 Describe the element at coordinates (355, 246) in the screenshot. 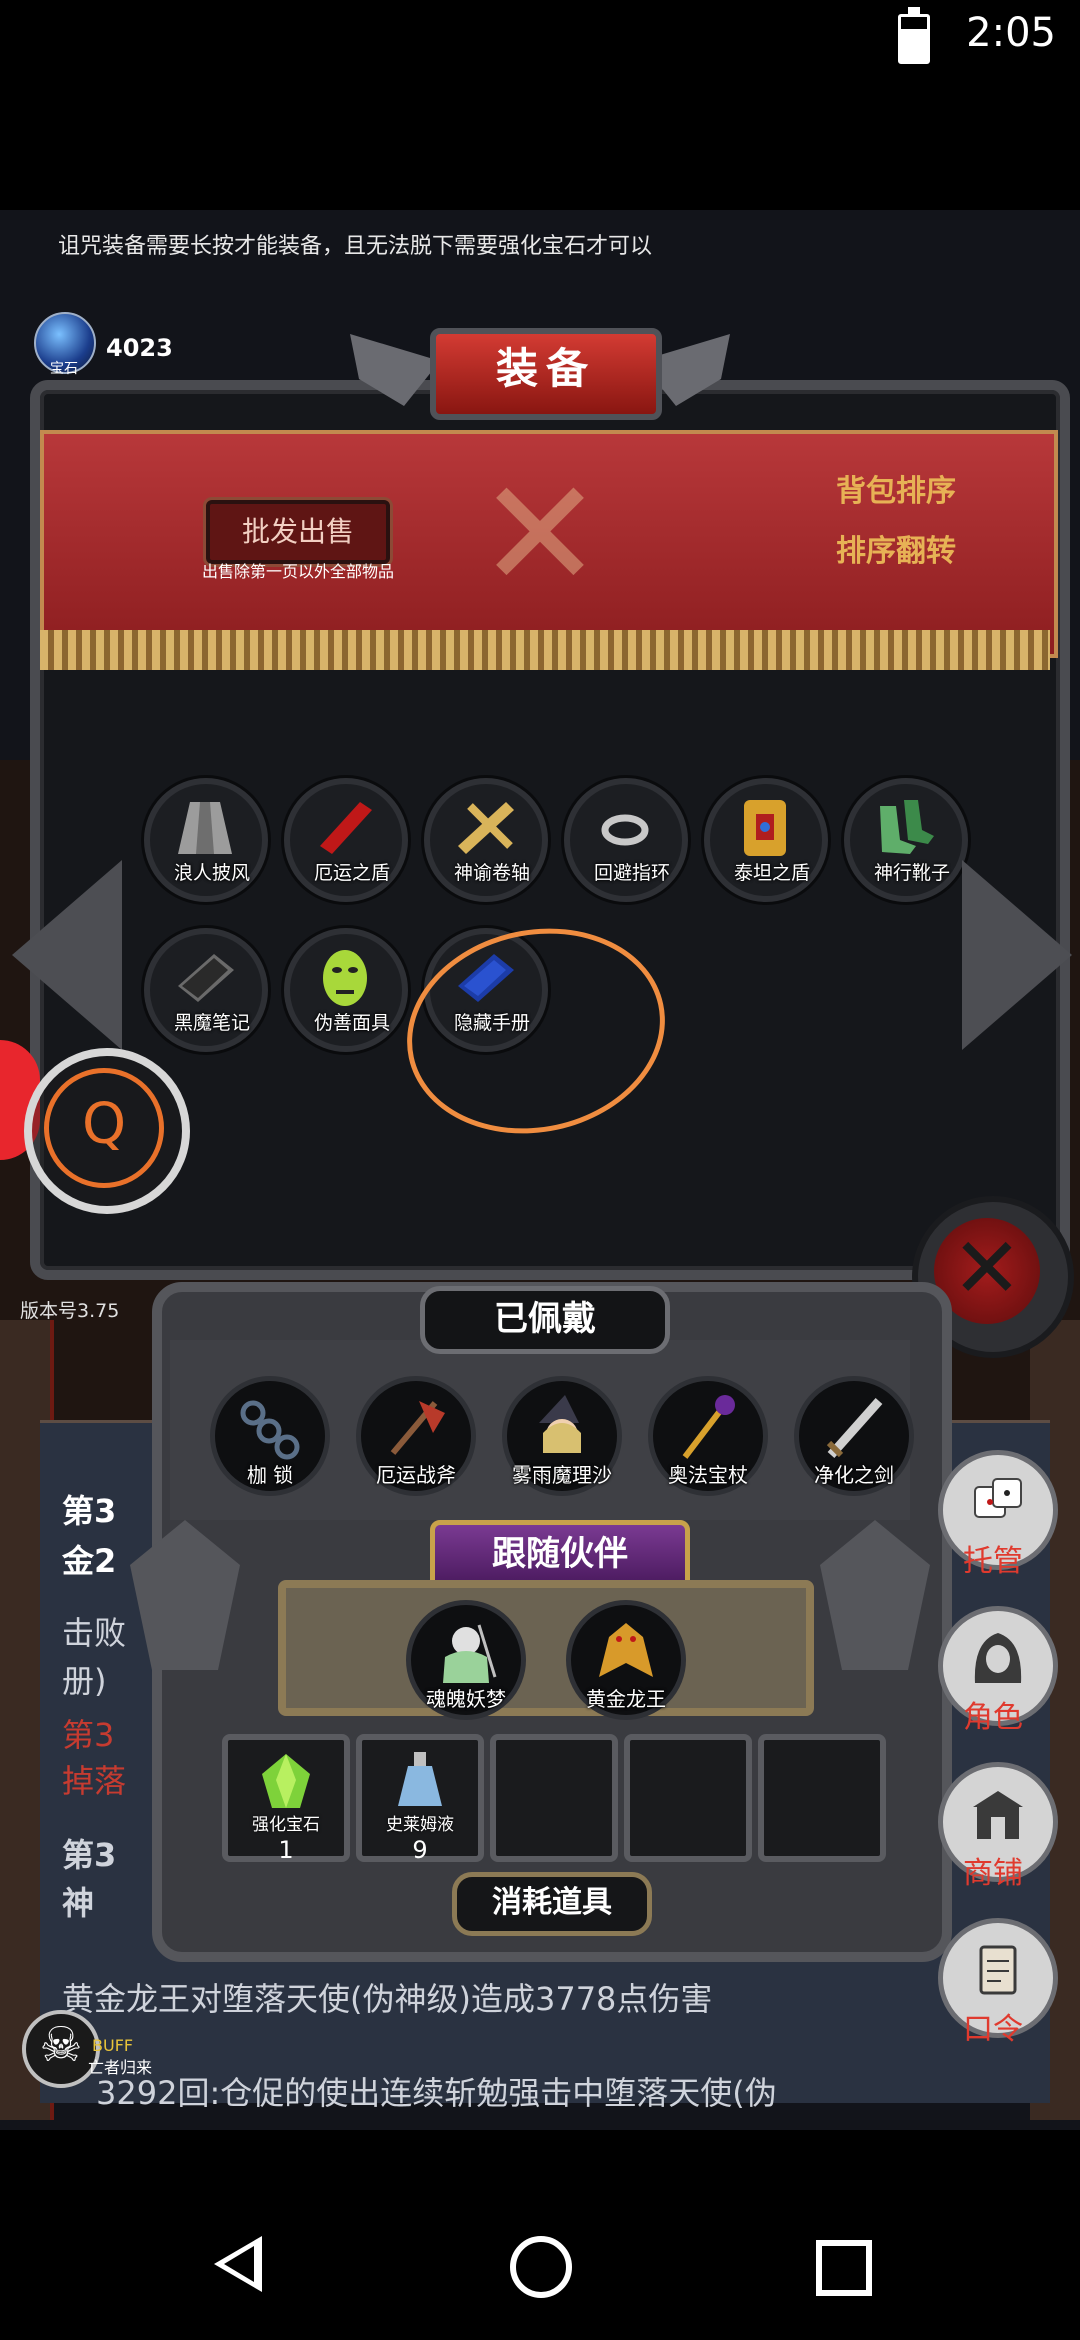

I see `hint-text: 诅咒装备需要长按才能装备，且无法脱下需要强化宝石才可以` at that location.